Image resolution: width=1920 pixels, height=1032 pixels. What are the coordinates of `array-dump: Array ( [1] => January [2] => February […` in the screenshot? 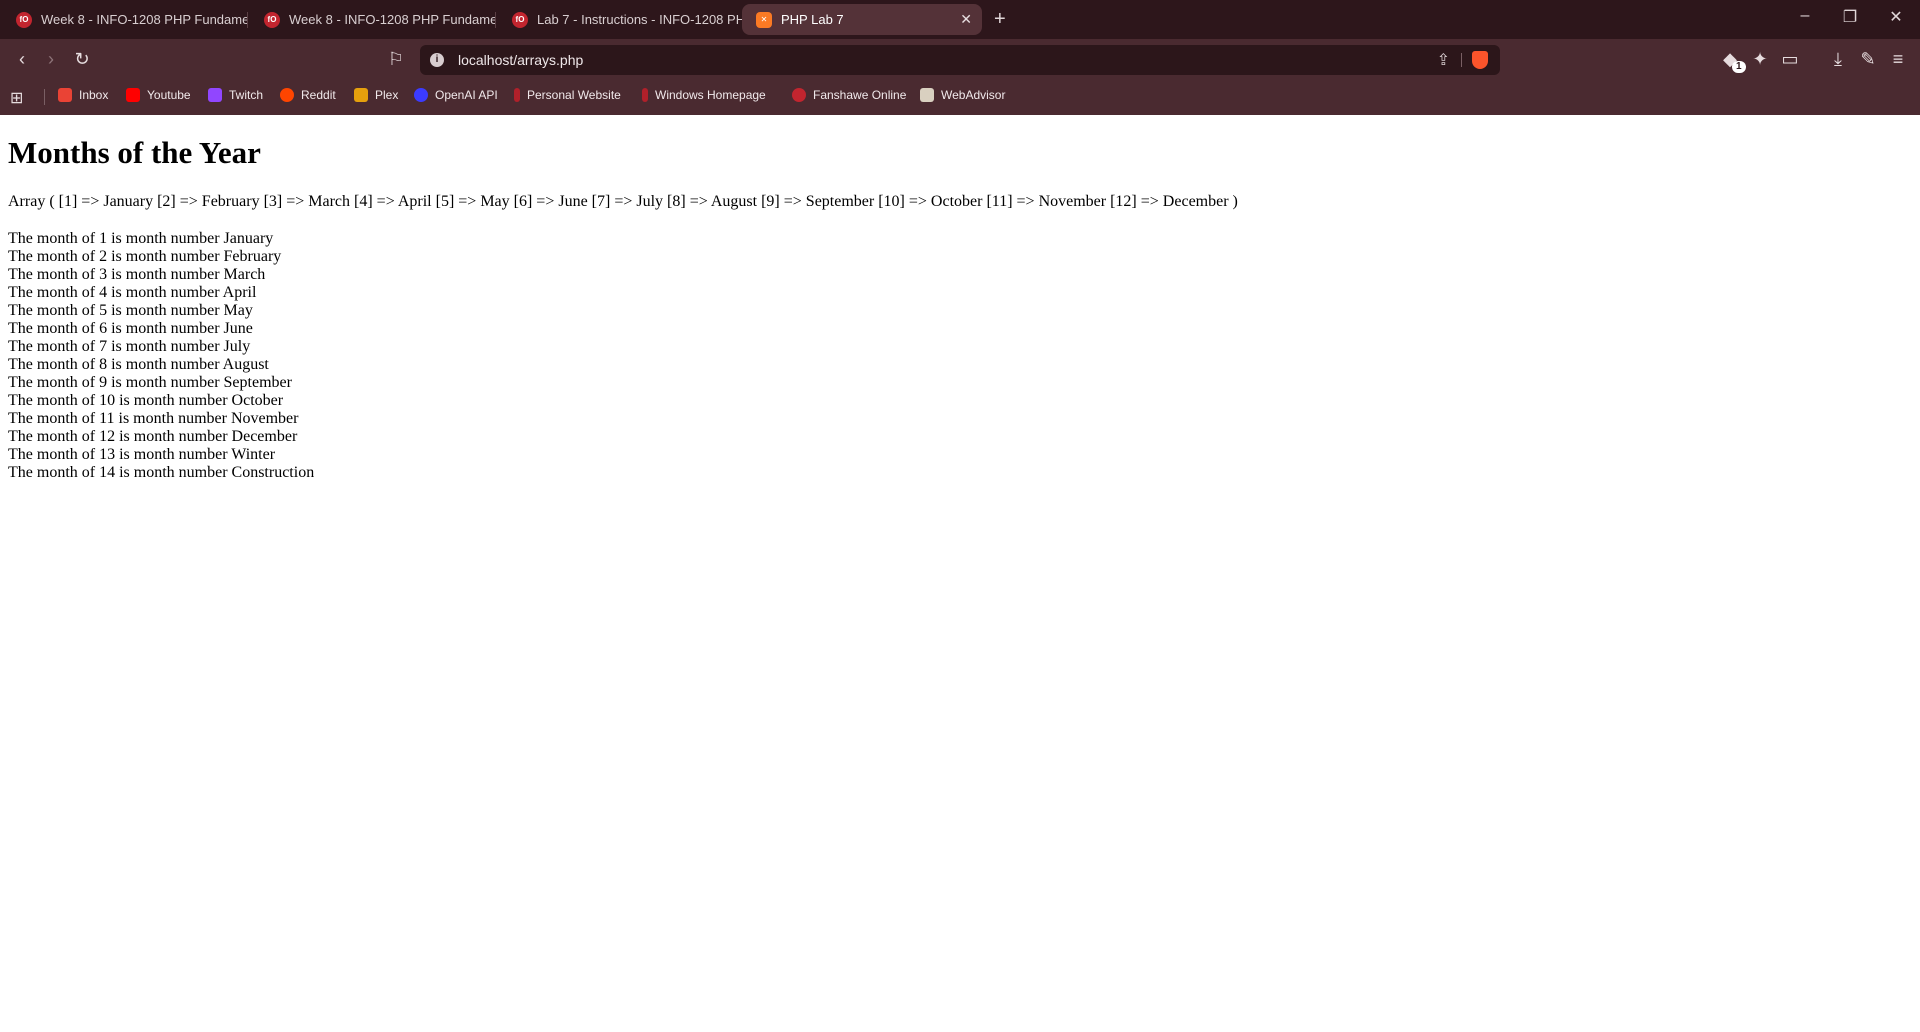 It's located at (623, 201).